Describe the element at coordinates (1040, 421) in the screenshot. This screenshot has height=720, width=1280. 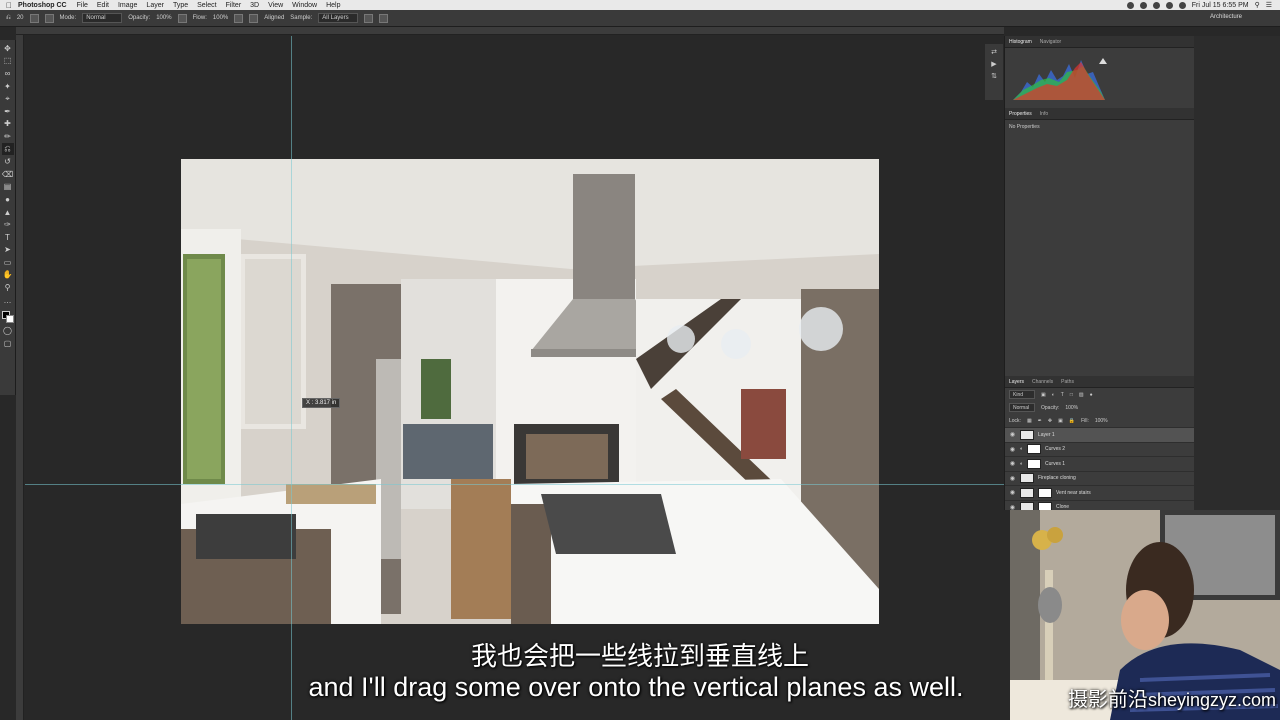
I see `lock-pixels-icon: ✒` at that location.